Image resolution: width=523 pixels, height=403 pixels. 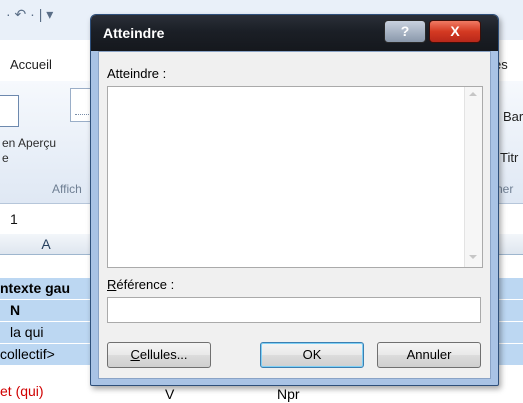 I want to click on scroll-up-icon, so click(x=473, y=94).